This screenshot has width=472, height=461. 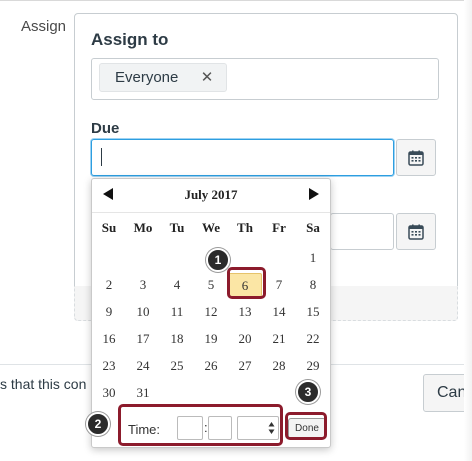 What do you see at coordinates (313, 285) in the screenshot?
I see `day-cell: 8` at bounding box center [313, 285].